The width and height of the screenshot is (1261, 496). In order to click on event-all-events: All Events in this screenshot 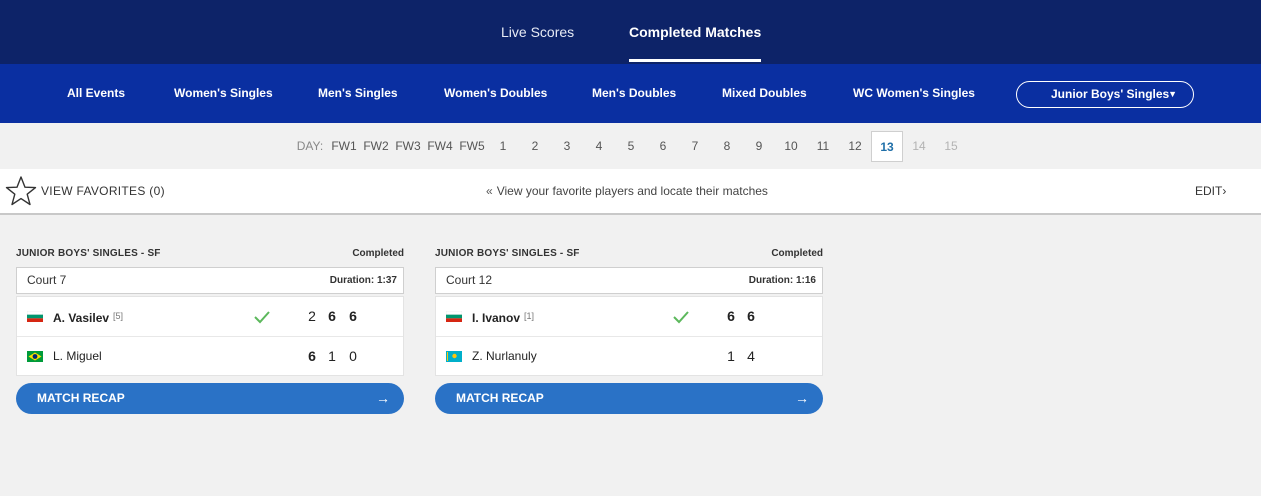, I will do `click(96, 93)`.